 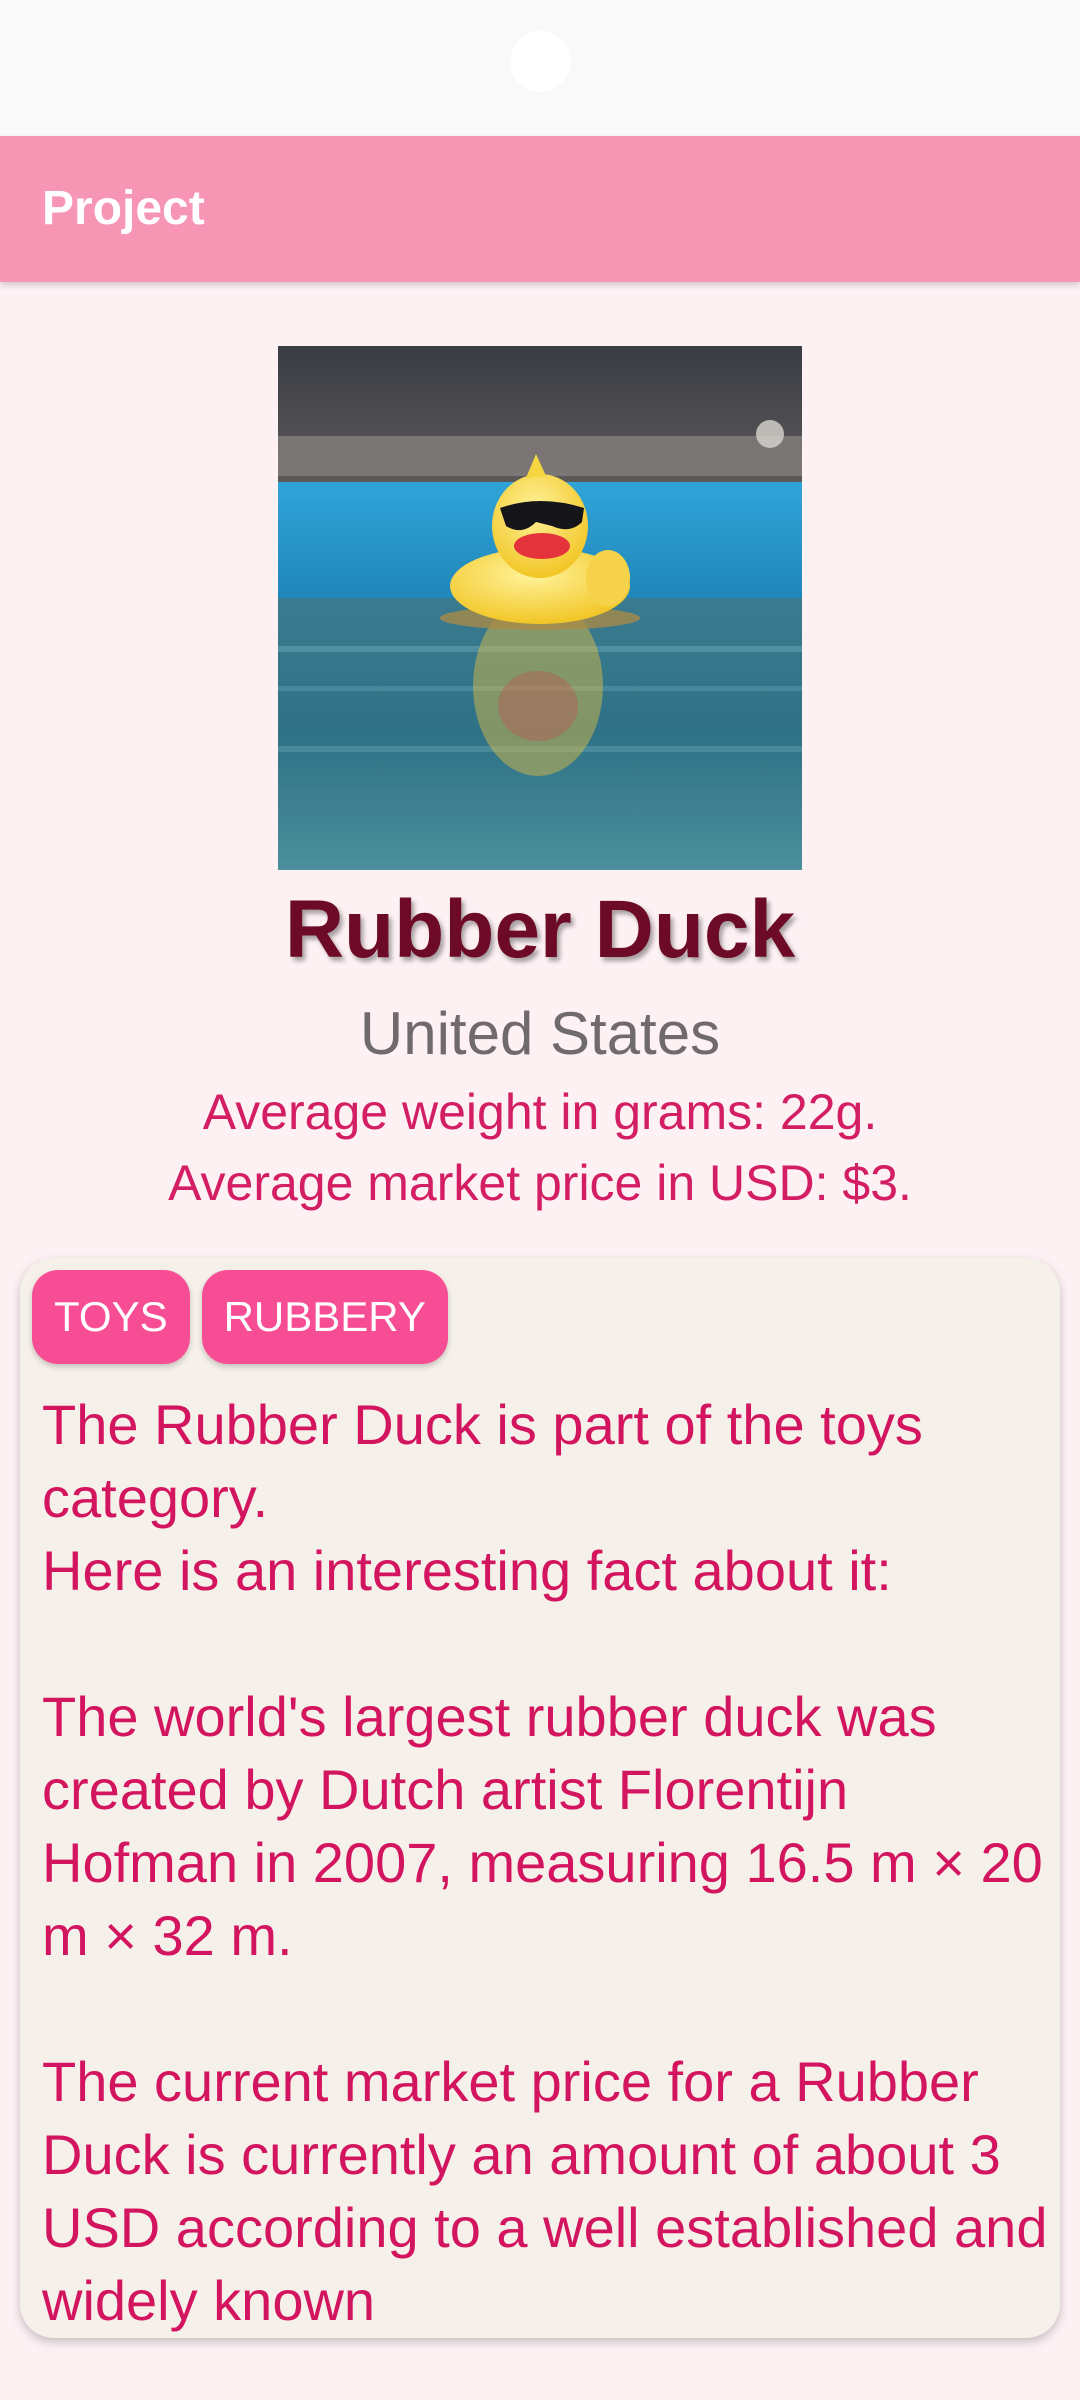 What do you see at coordinates (540, 1112) in the screenshot?
I see `average-weight-text: Average weight in grams: 22g.` at bounding box center [540, 1112].